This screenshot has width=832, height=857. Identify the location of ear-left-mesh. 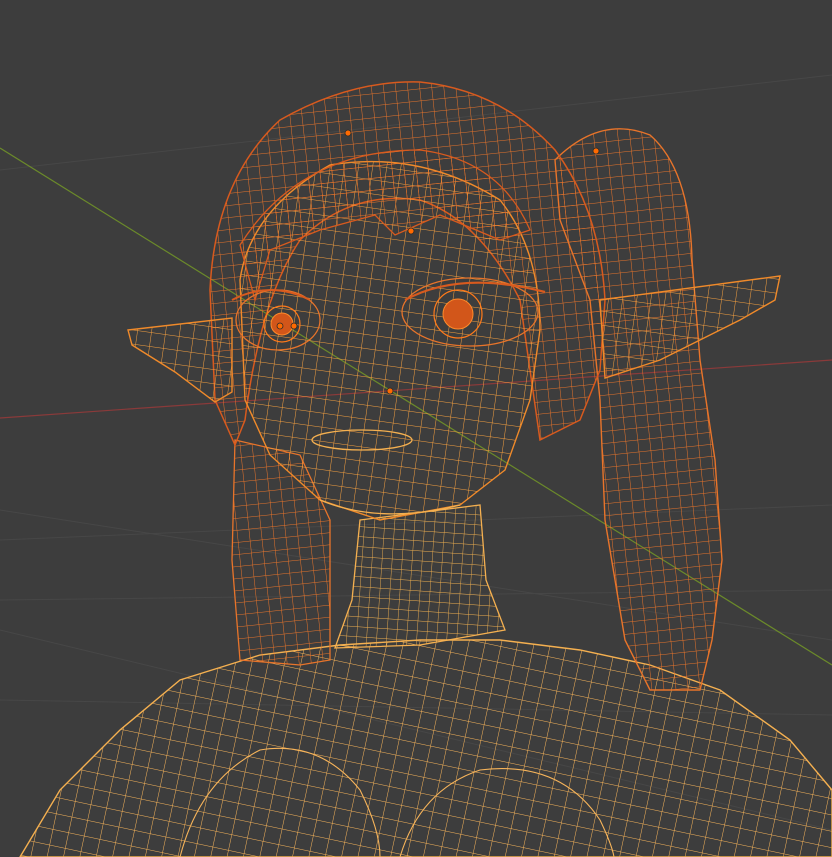
(180, 360).